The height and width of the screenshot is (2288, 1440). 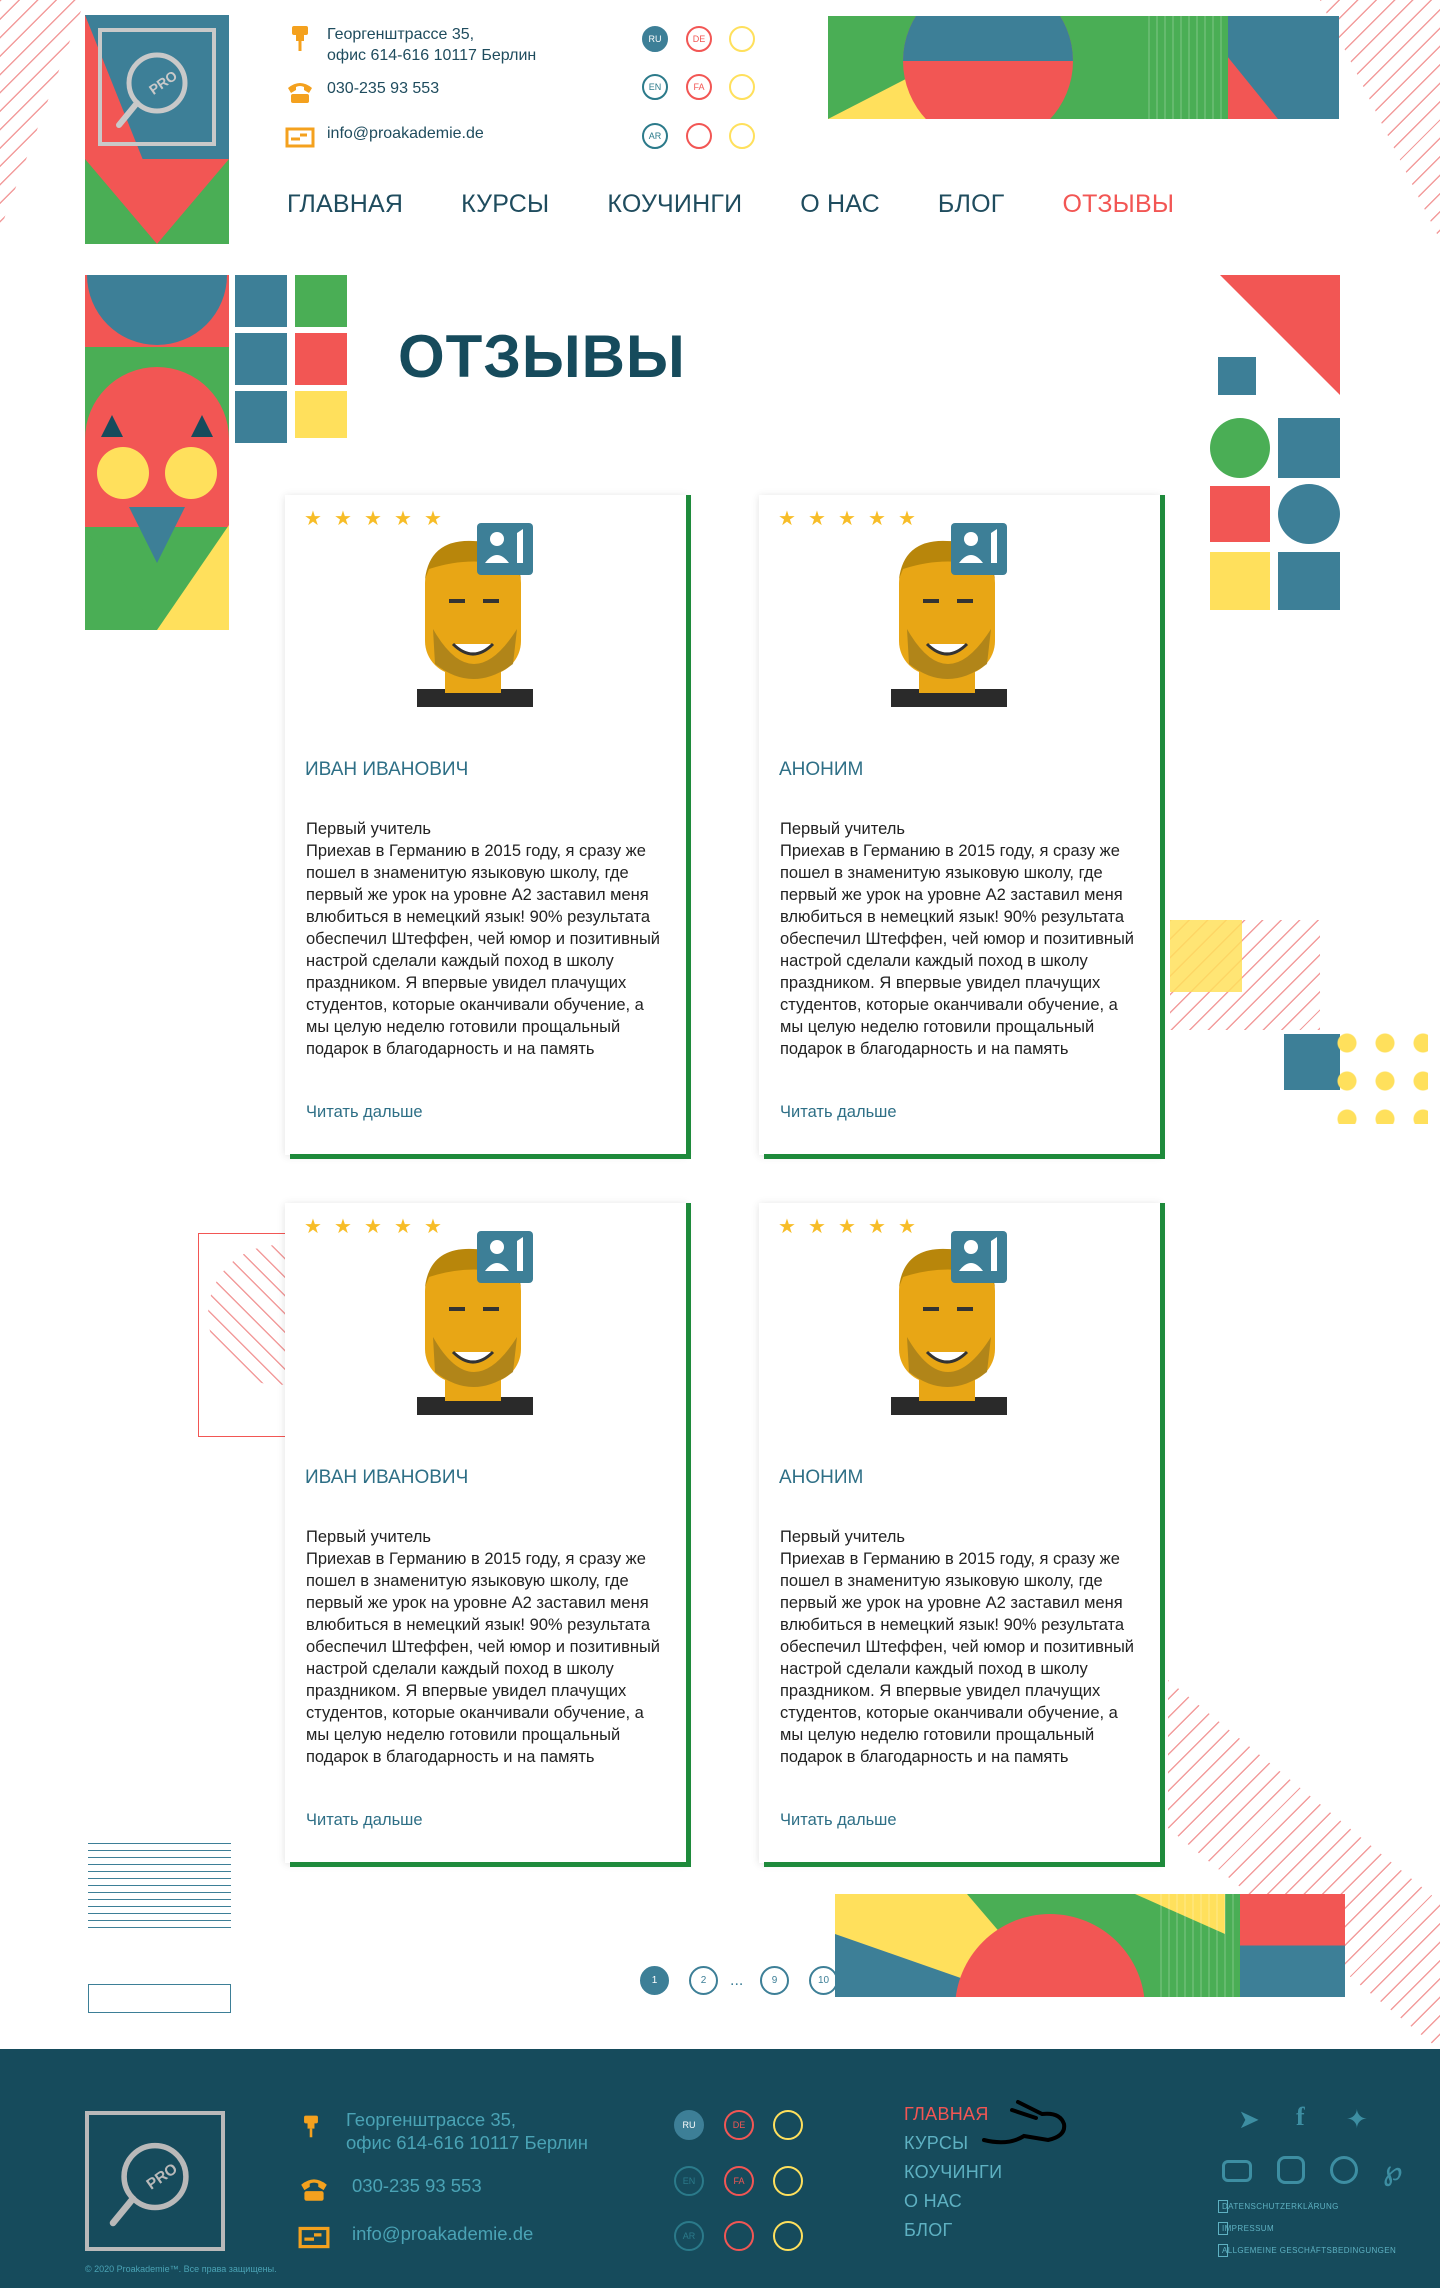 What do you see at coordinates (1083, 67) in the screenshot?
I see `decor-header-banner` at bounding box center [1083, 67].